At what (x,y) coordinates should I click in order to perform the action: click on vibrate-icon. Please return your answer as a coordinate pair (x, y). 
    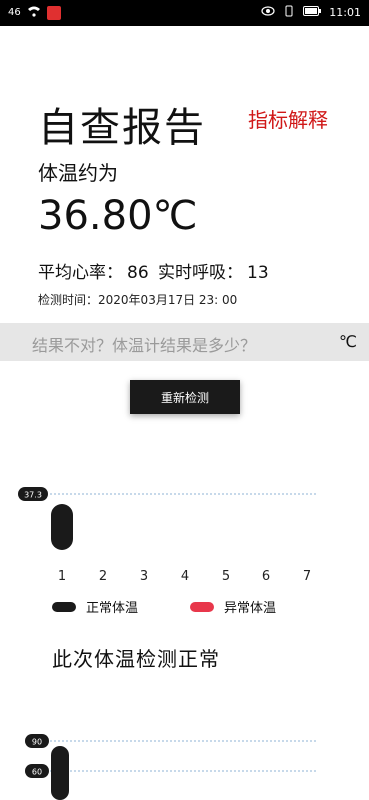
    Looking at the image, I should click on (289, 12).